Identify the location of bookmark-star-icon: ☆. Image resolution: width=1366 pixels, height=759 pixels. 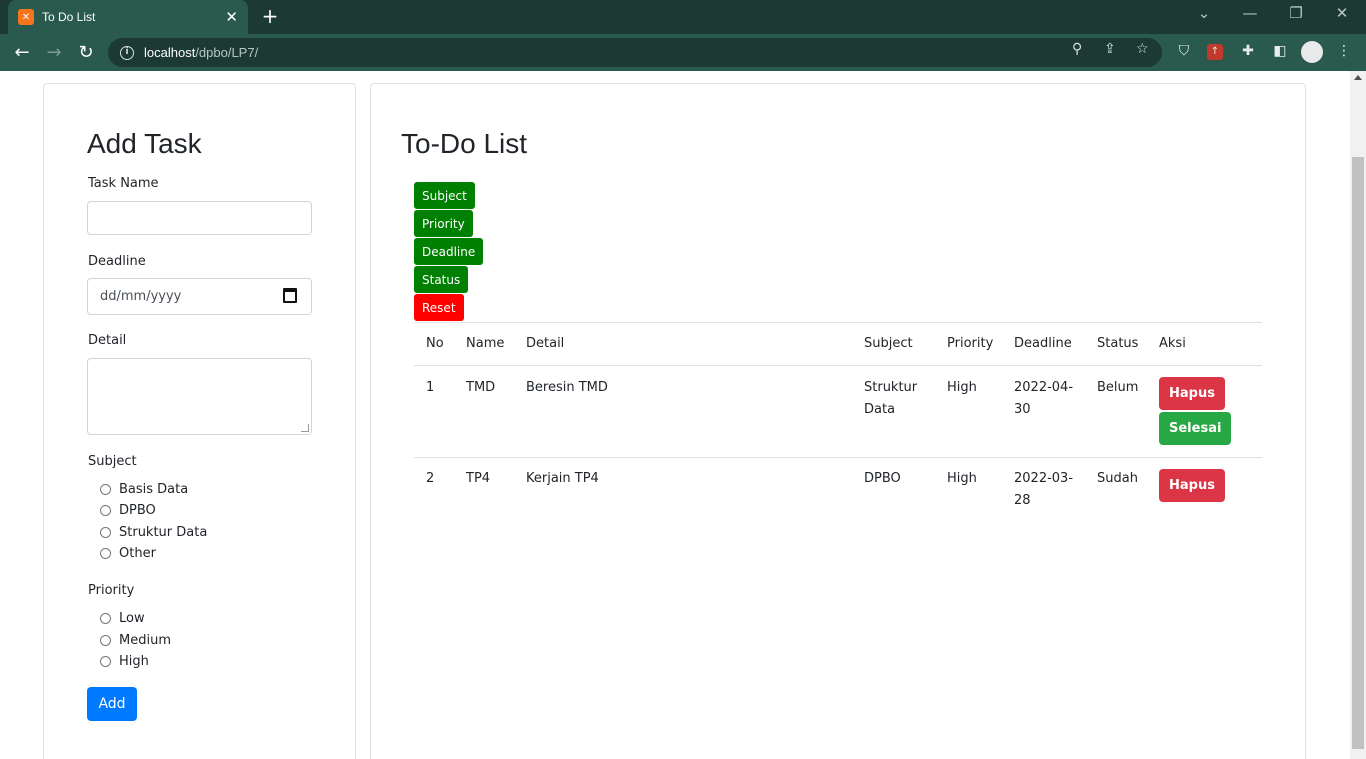
(1142, 49).